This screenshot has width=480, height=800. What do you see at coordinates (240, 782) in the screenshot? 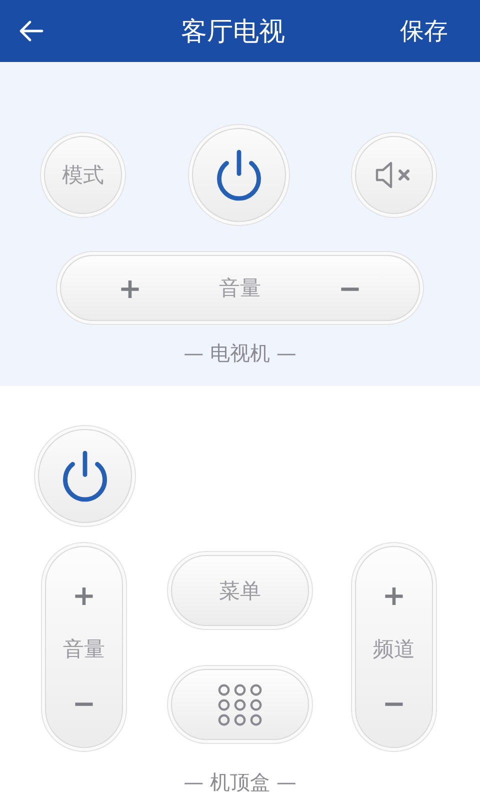
I see `section-label: — 机顶盒 —` at bounding box center [240, 782].